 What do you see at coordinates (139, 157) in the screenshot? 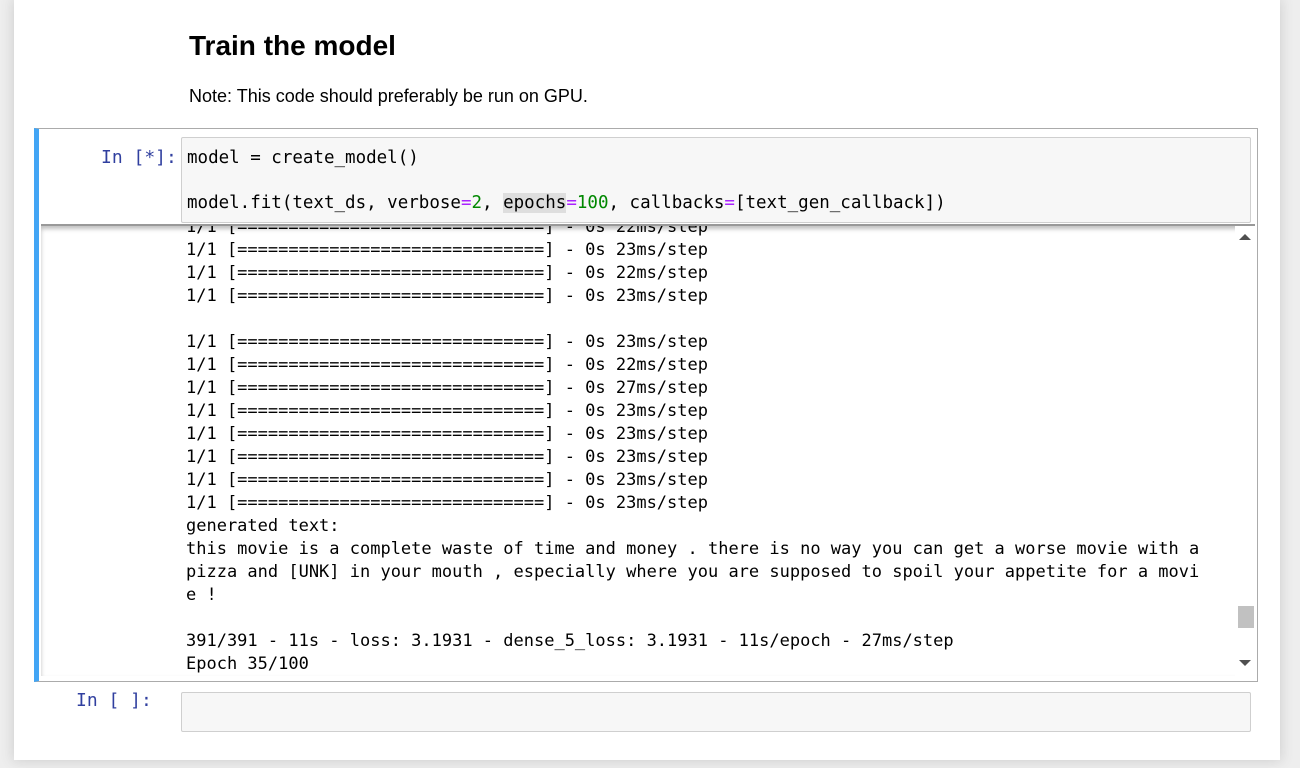
I see `input-prompt: In [*]:` at bounding box center [139, 157].